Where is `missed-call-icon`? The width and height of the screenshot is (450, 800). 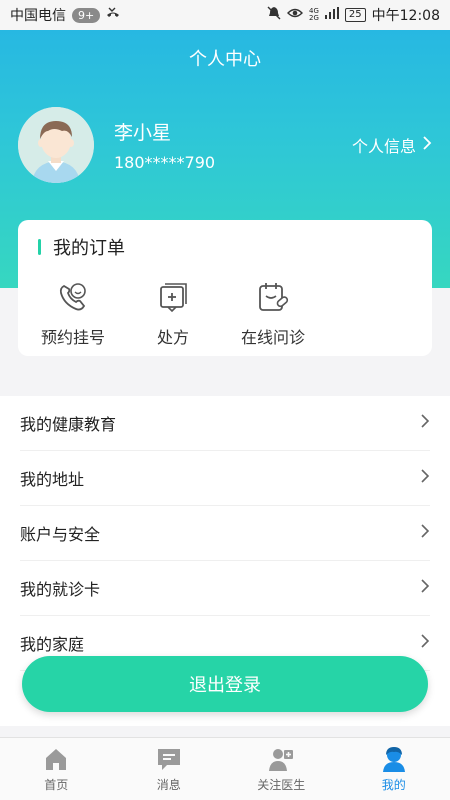 missed-call-icon is located at coordinates (113, 15).